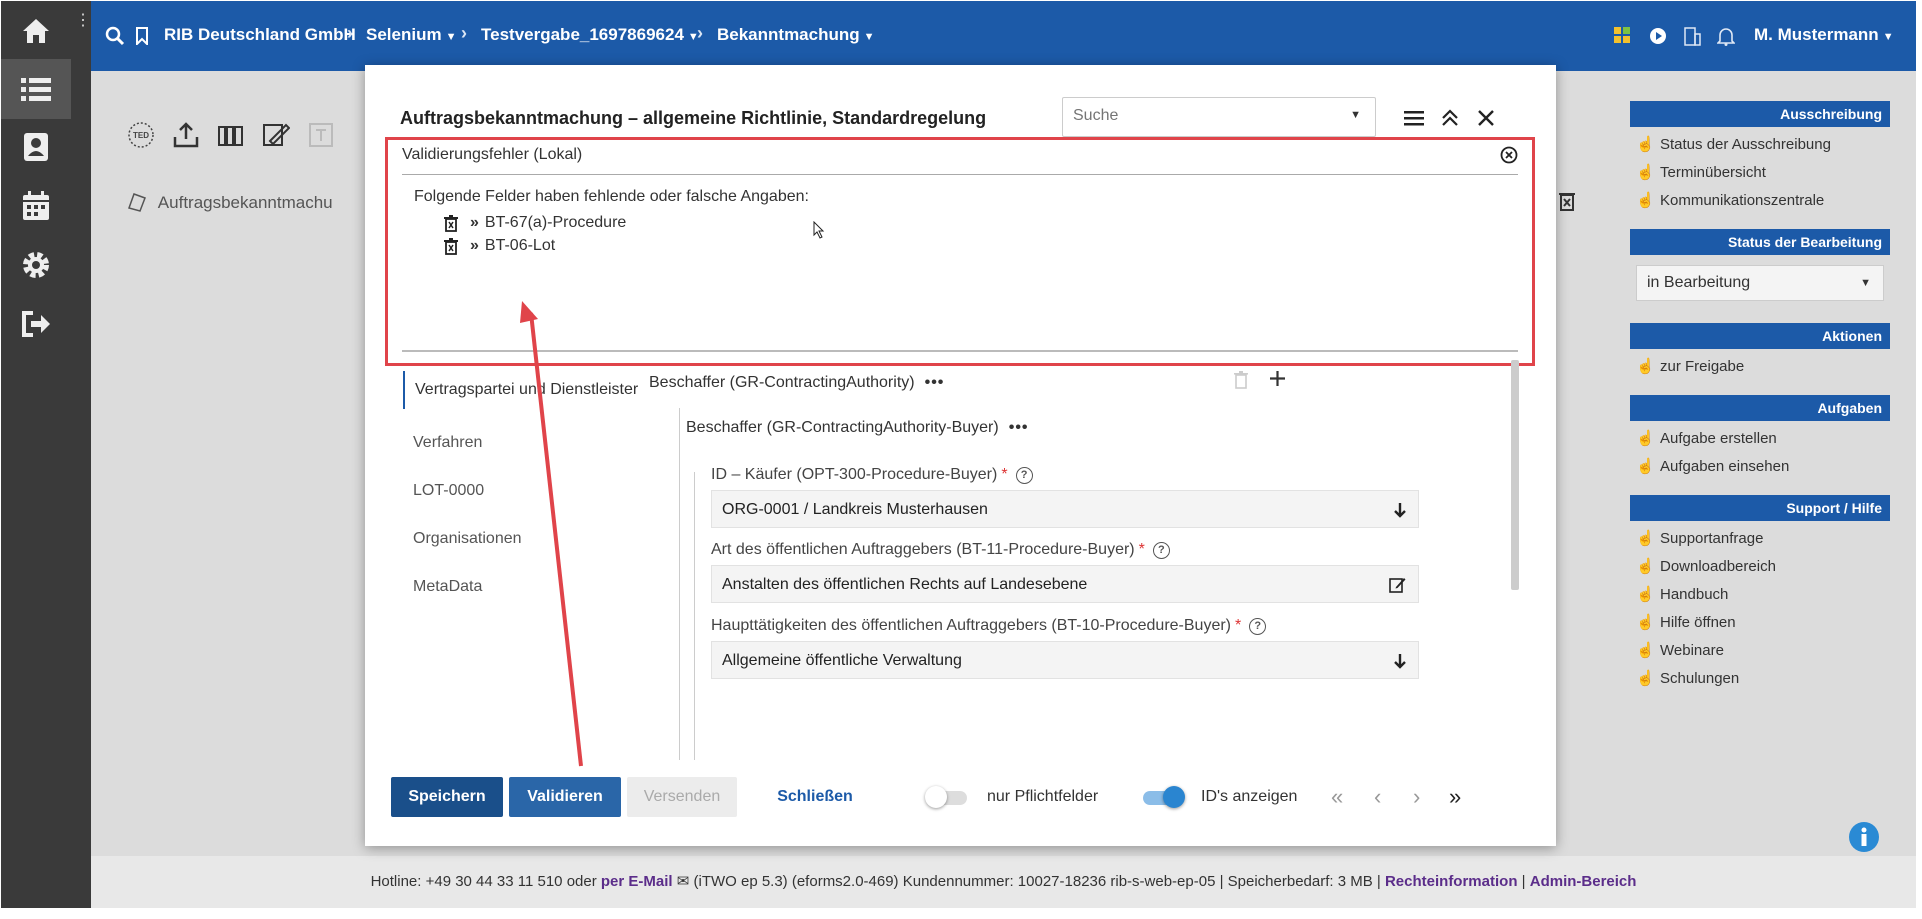  I want to click on hamburger-icon, so click(1414, 118).